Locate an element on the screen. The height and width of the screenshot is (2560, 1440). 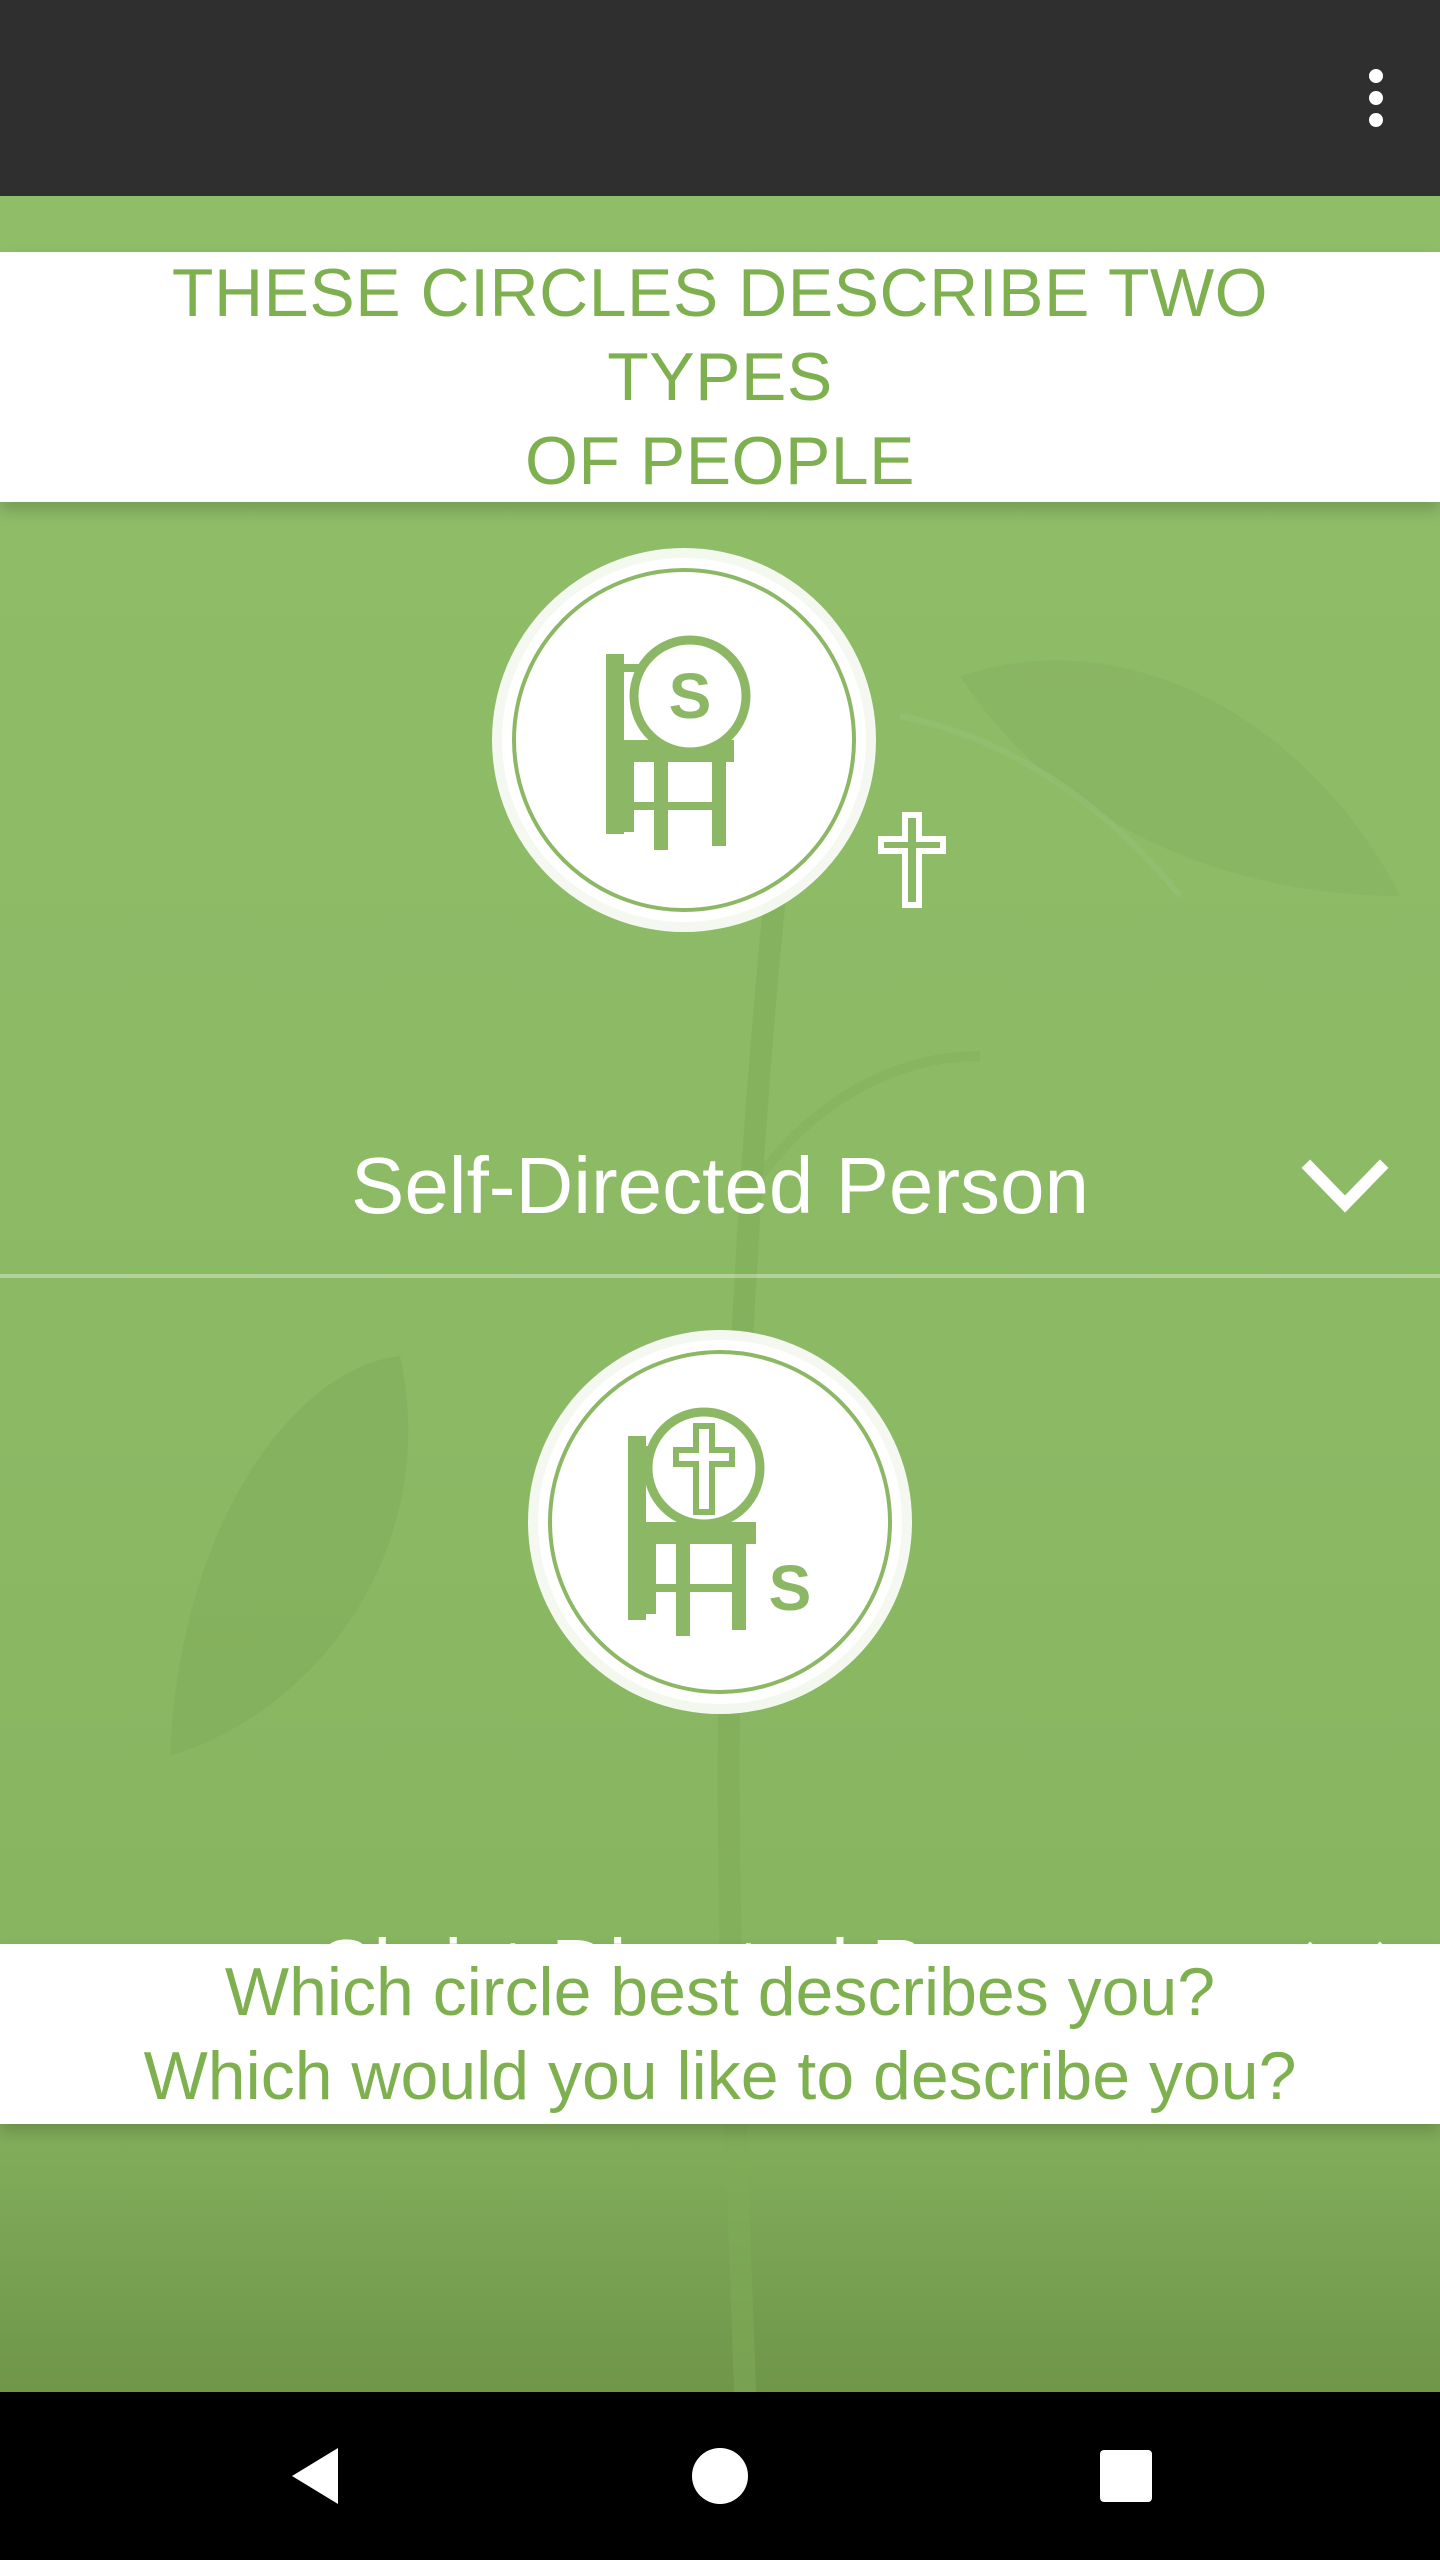
system-nav-bar is located at coordinates (720, 2476).